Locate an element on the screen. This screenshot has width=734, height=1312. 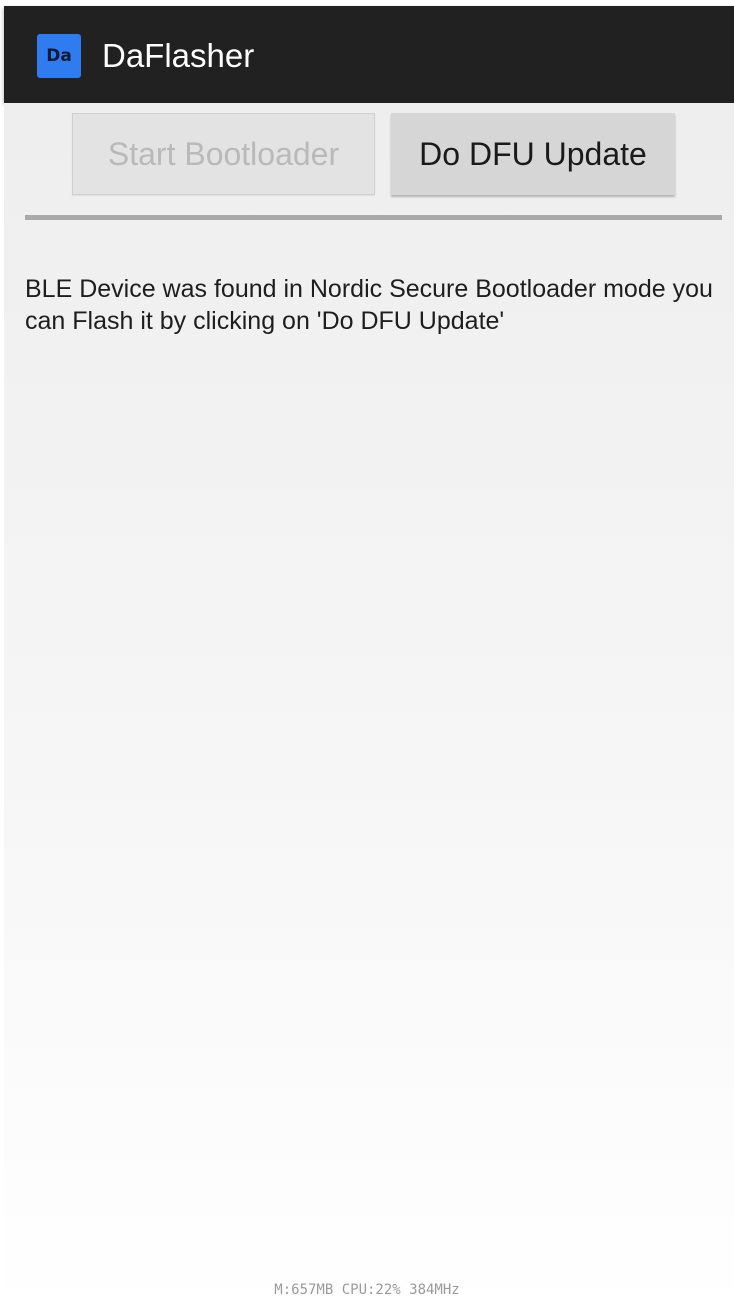
start-bootloader-button: Start Bootloader is located at coordinates (223, 154).